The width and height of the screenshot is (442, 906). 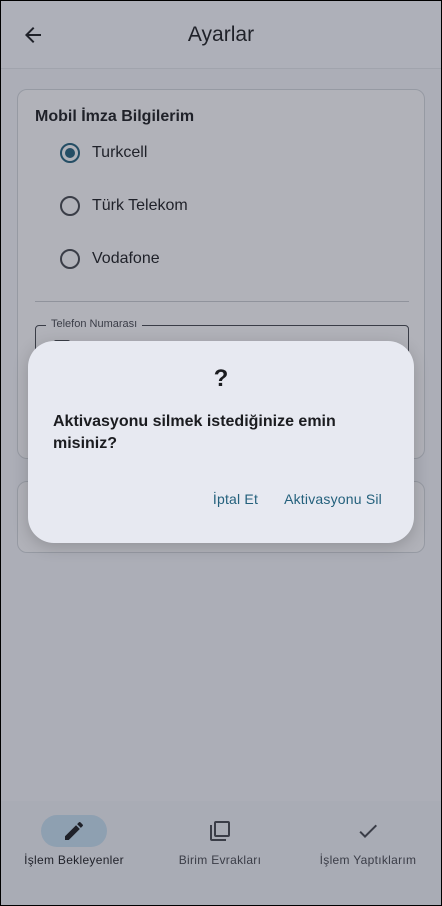 What do you see at coordinates (235, 499) in the screenshot?
I see `cancel-button: İptal Et` at bounding box center [235, 499].